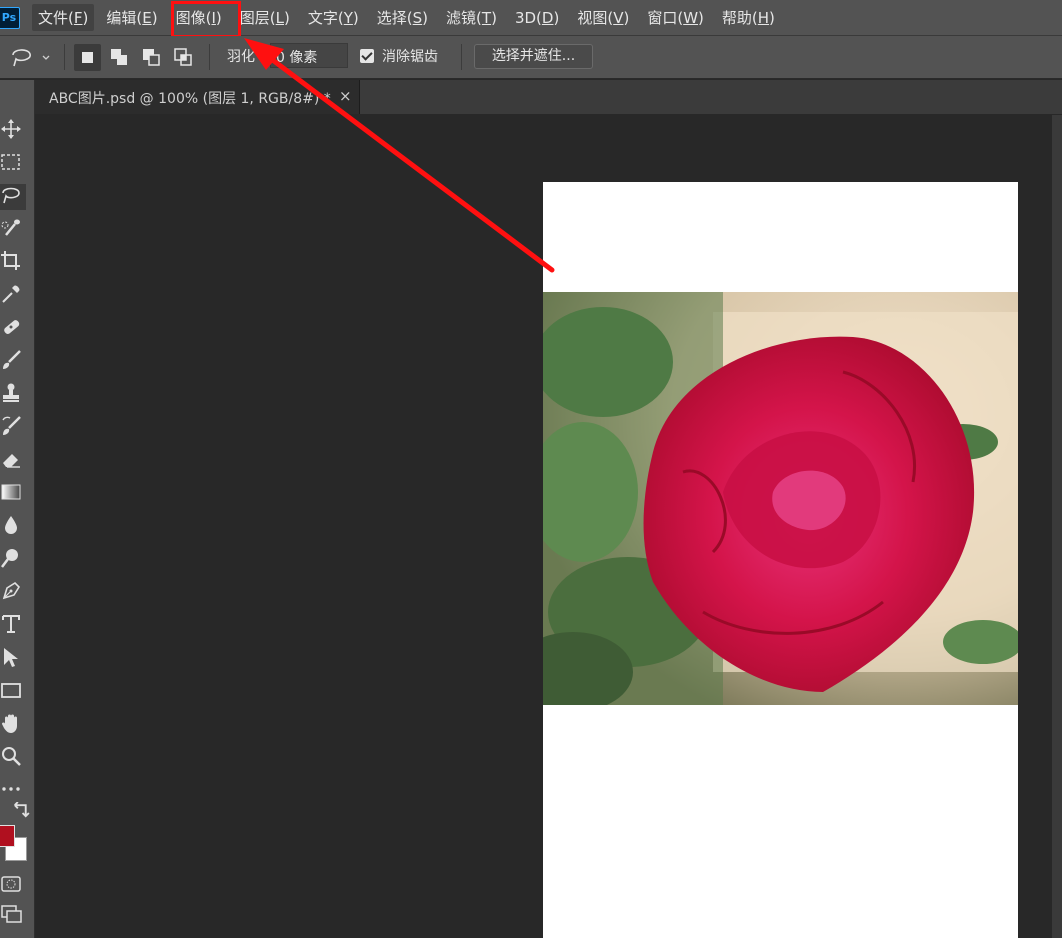 This screenshot has width=1062, height=938. Describe the element at coordinates (399, 155) in the screenshot. I see `annotation-arrow` at that location.